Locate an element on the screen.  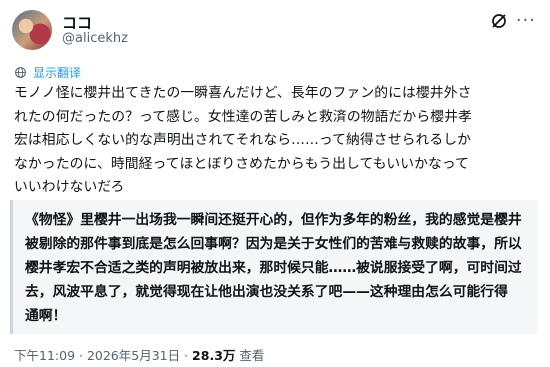
display-name: ココ is located at coordinates (77, 22).